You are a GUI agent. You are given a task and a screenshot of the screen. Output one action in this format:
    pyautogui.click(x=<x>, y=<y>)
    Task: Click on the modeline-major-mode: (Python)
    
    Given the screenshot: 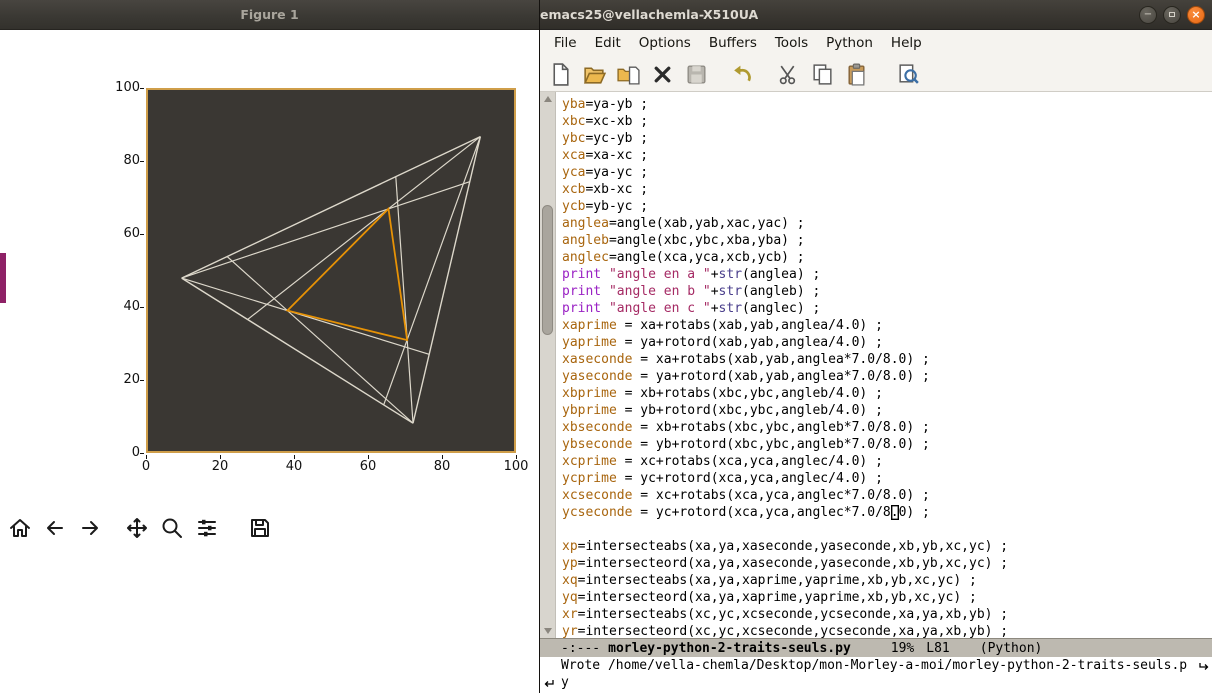 What is the action you would take?
    pyautogui.click(x=1011, y=648)
    